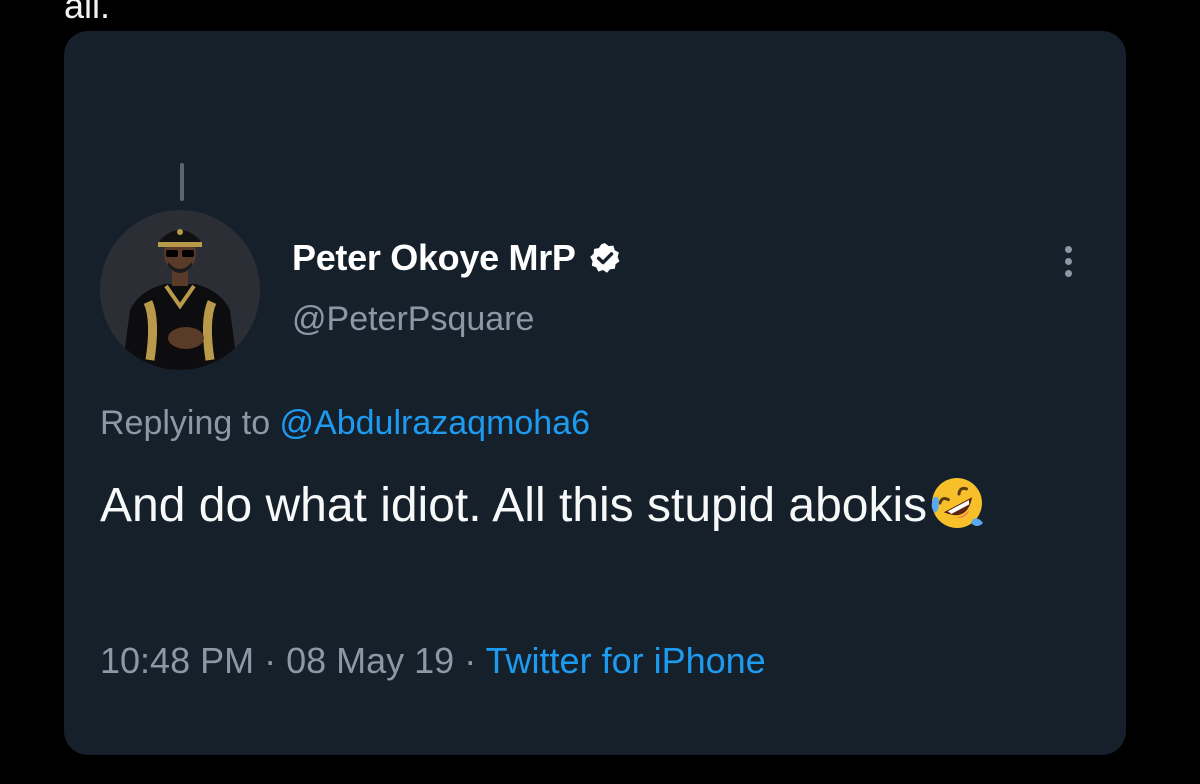 The height and width of the screenshot is (784, 1200). I want to click on rolling-on-floor-laughing-emoji-icon, so click(957, 503).